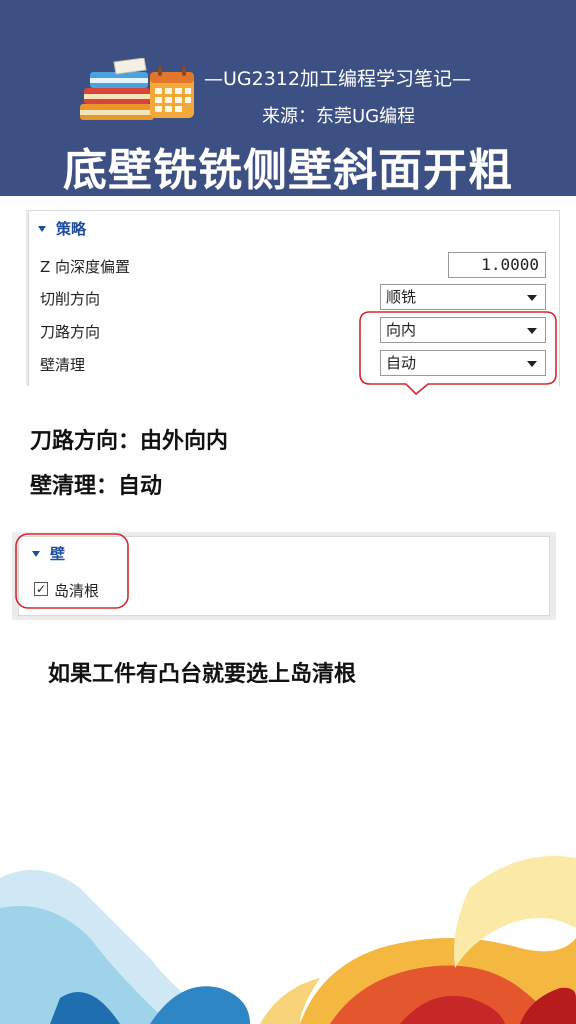 Image resolution: width=576 pixels, height=1024 pixels. Describe the element at coordinates (70, 332) in the screenshot. I see `path-direction-label: 刀路方向` at that location.